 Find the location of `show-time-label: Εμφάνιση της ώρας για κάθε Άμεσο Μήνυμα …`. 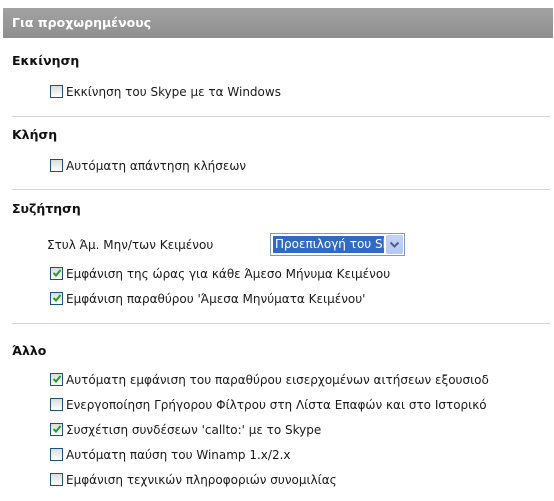

show-time-label: Εμφάνιση της ώρας για κάθε Άμεσο Μήνυμα … is located at coordinates (228, 273).